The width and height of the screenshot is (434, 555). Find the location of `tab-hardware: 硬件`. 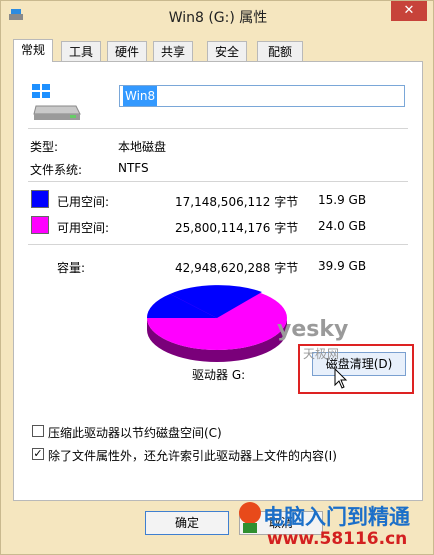

tab-hardware: 硬件 is located at coordinates (127, 51).